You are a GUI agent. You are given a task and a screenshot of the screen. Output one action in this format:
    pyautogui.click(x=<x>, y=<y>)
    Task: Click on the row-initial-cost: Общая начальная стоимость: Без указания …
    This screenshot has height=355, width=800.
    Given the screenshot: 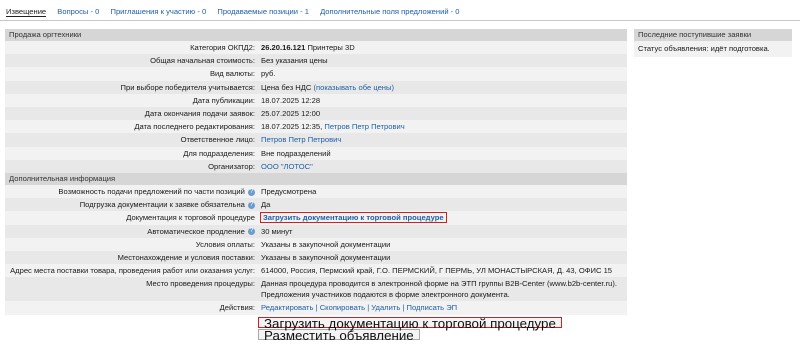 What is the action you would take?
    pyautogui.click(x=316, y=61)
    